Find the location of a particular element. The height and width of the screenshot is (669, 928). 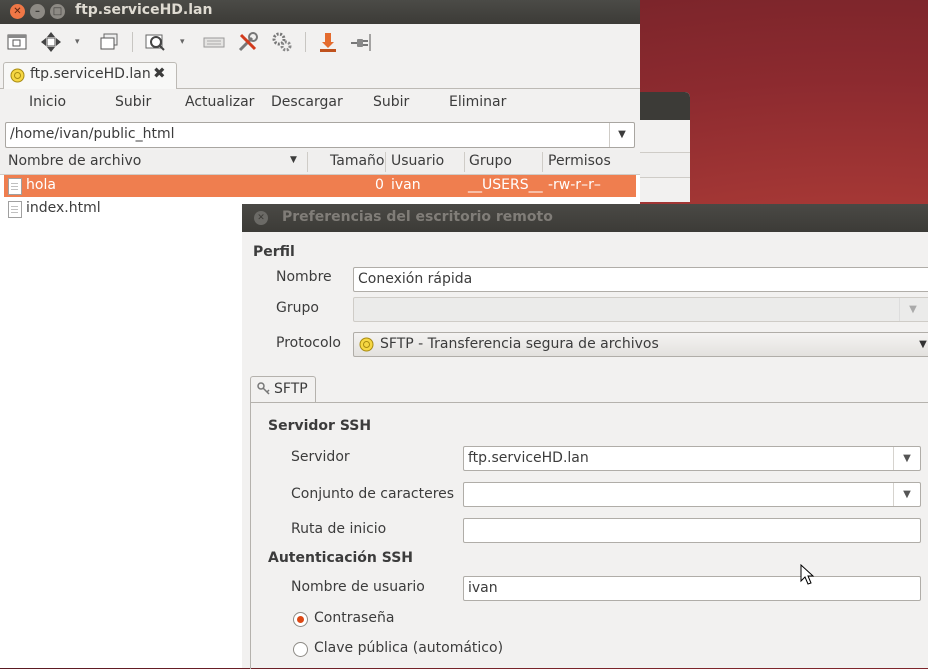

tab-sftp: SFTP is located at coordinates (283, 389).